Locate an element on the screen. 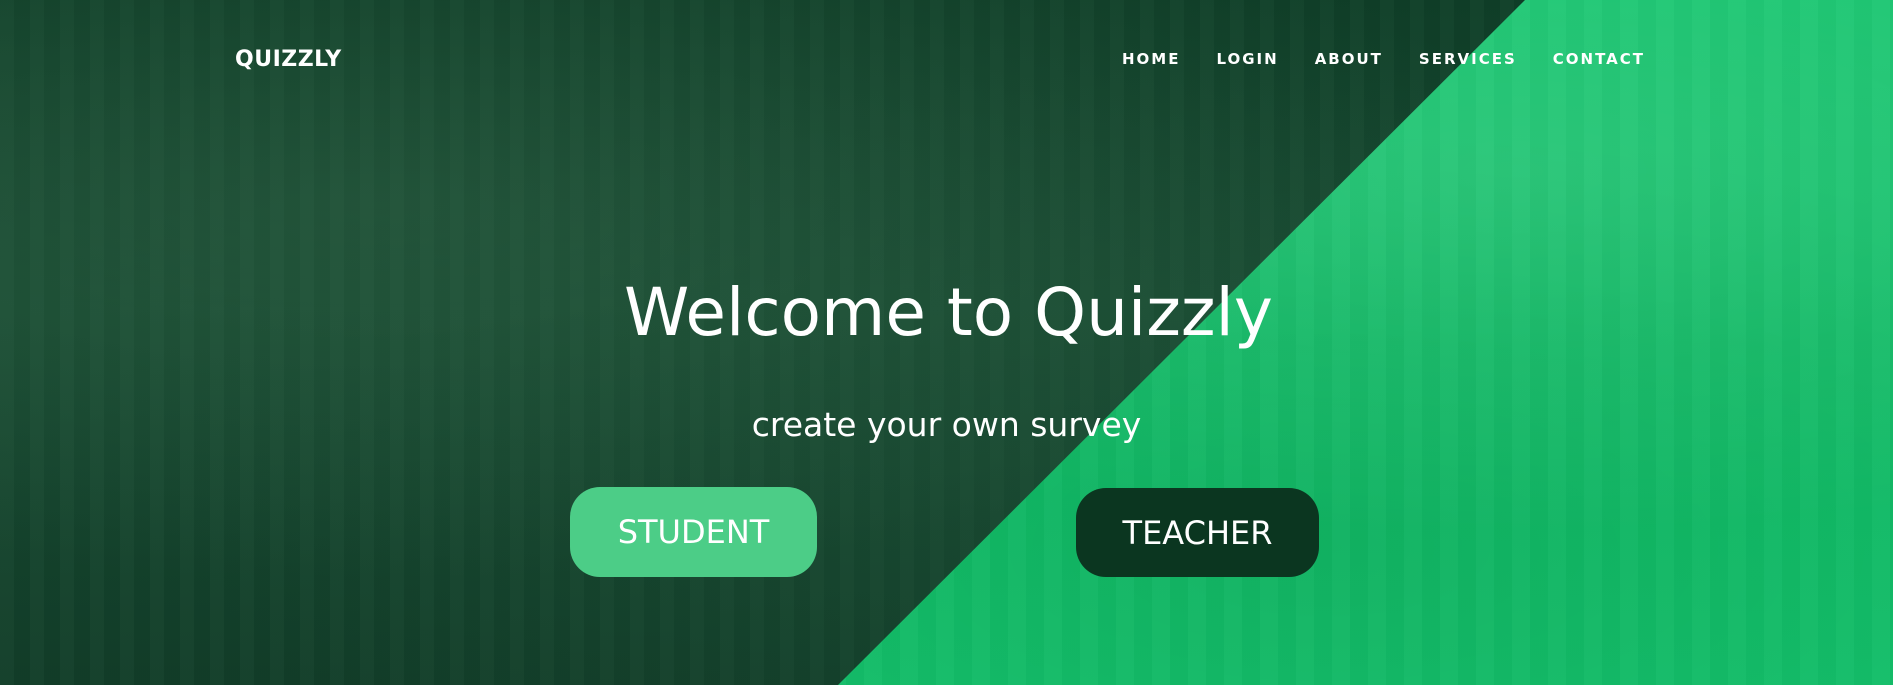  nav-link-contact: CONTACT is located at coordinates (1599, 59).